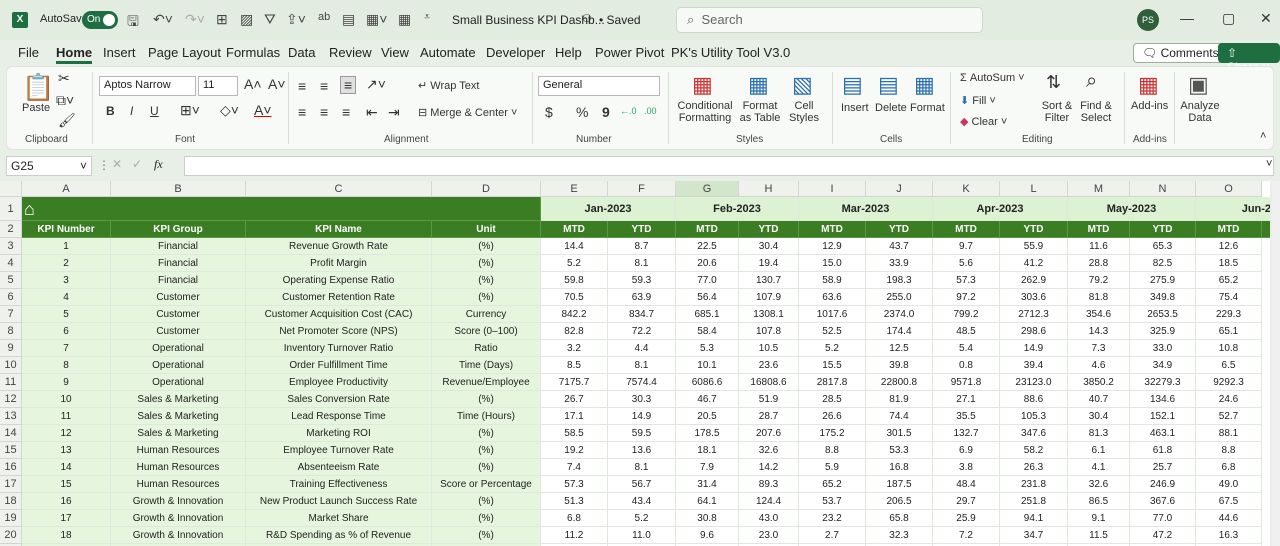 Image resolution: width=1280 pixels, height=546 pixels. I want to click on spelling-icon: ab, so click(324, 17).